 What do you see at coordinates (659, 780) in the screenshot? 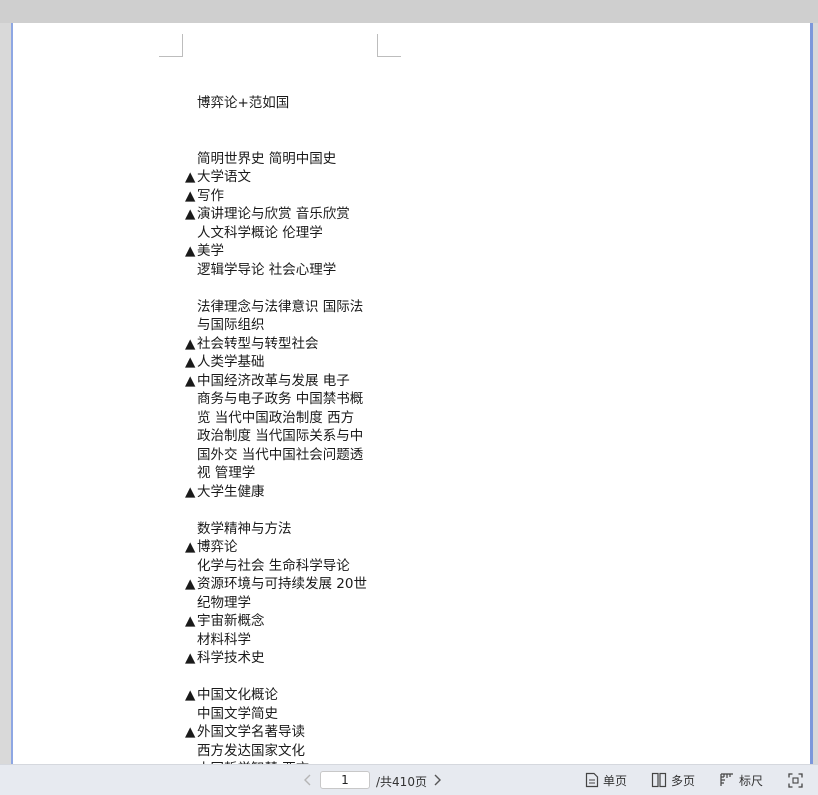
I see `multi-page-icon` at bounding box center [659, 780].